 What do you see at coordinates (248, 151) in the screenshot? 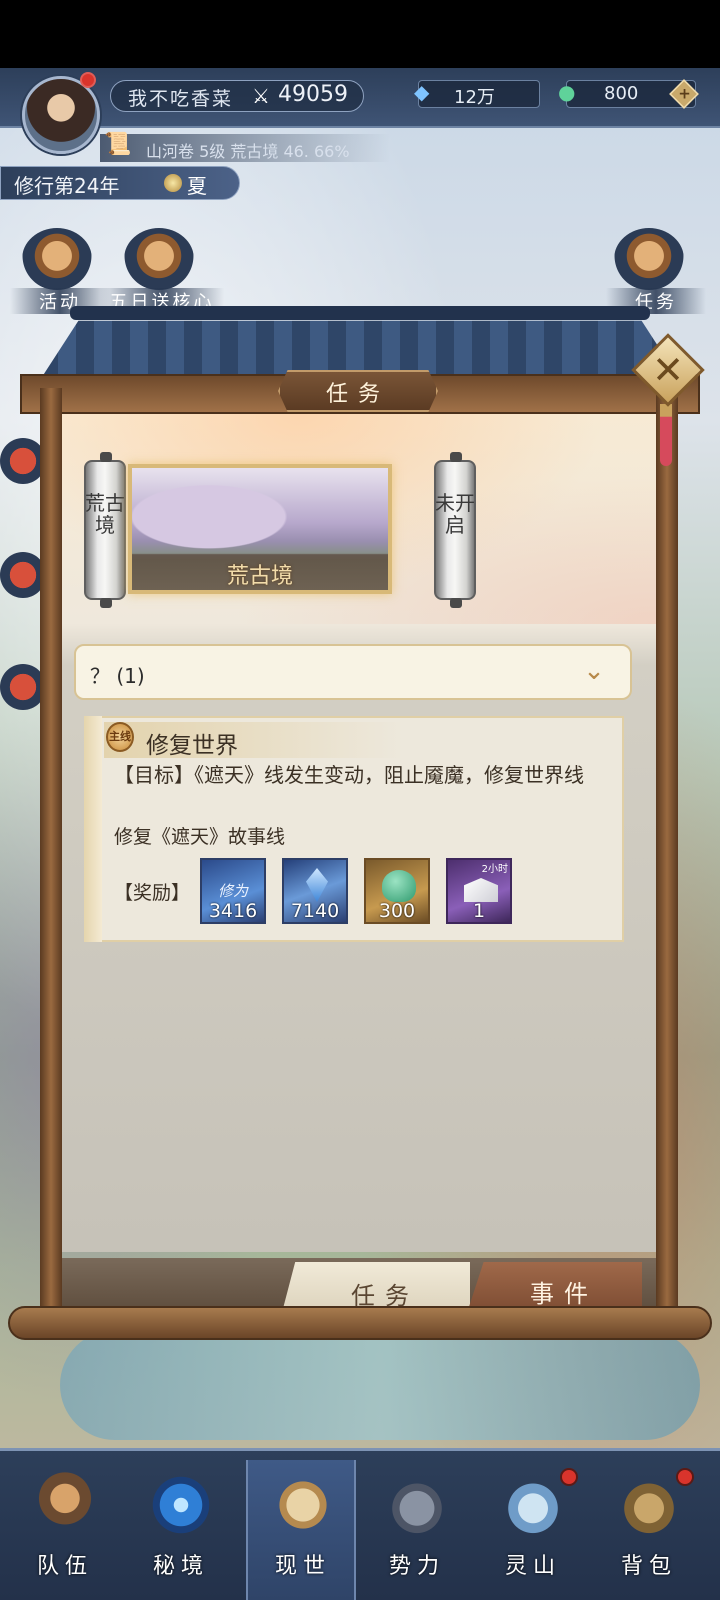
I see `realm-progress-text: 山河卷 5级 荒古境 46. 66%` at bounding box center [248, 151].